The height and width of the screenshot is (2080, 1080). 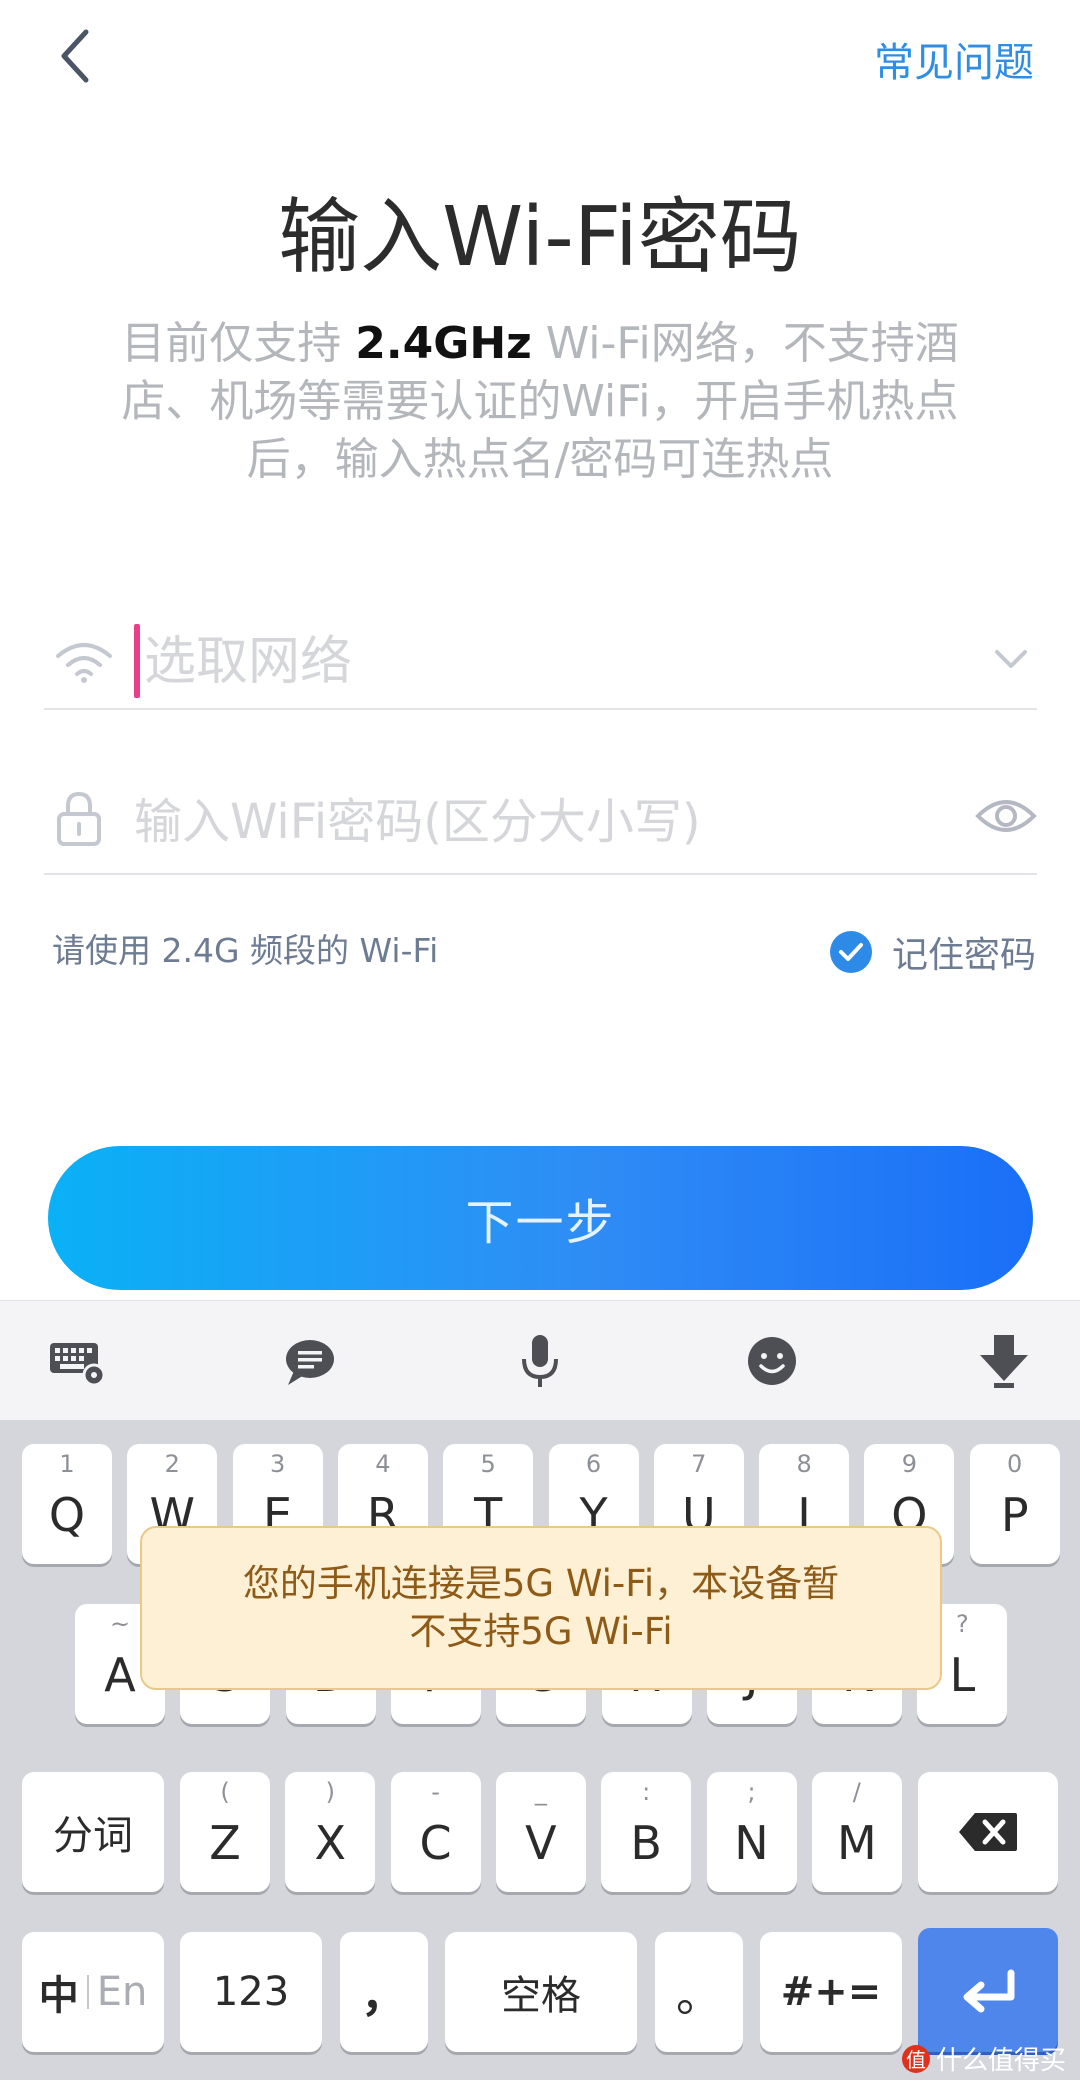 I want to click on space-key: 空格, so click(x=541, y=1992).